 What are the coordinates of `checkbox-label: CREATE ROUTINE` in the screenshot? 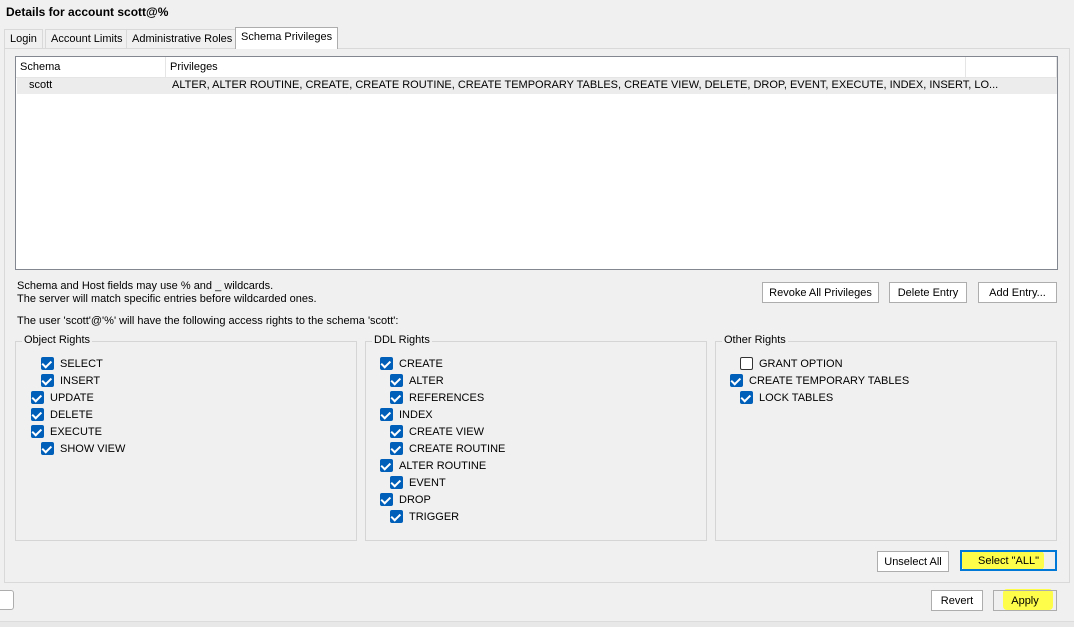 It's located at (457, 448).